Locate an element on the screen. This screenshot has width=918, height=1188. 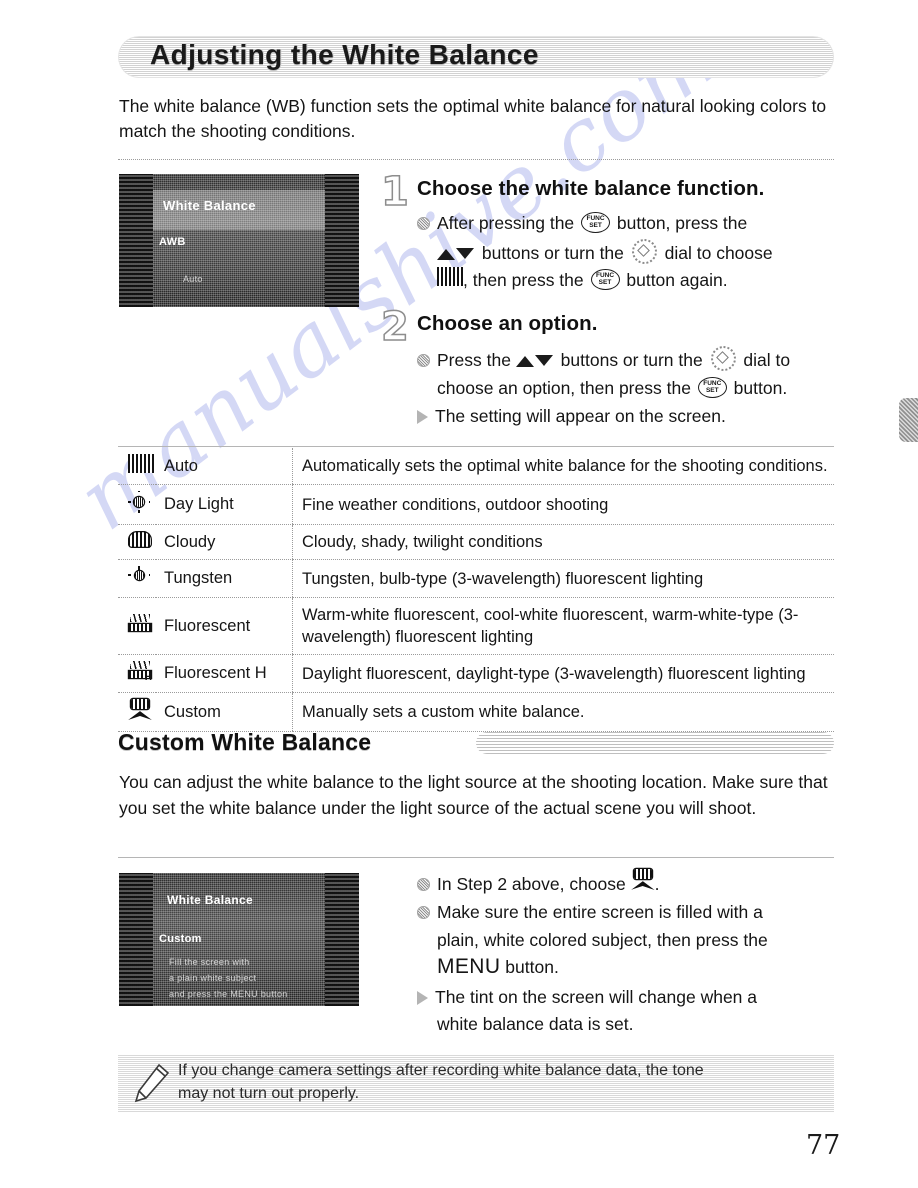
step2-text-c: dial to is located at coordinates (764, 360).